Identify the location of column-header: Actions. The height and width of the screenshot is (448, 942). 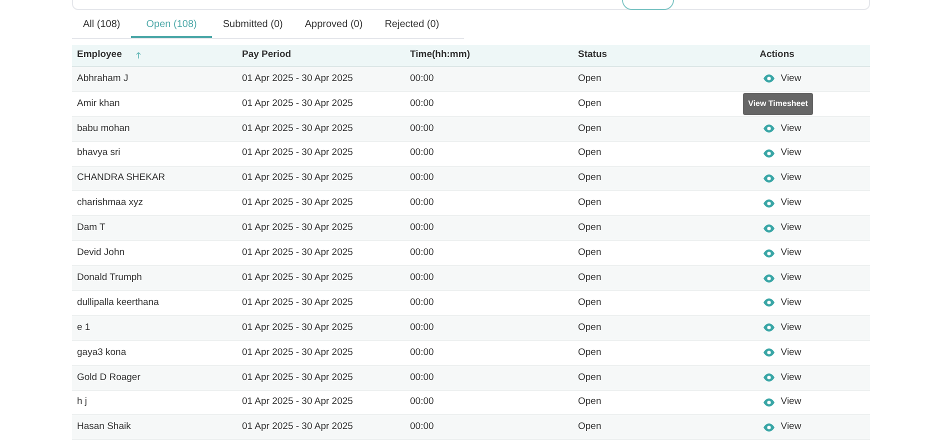
(777, 55).